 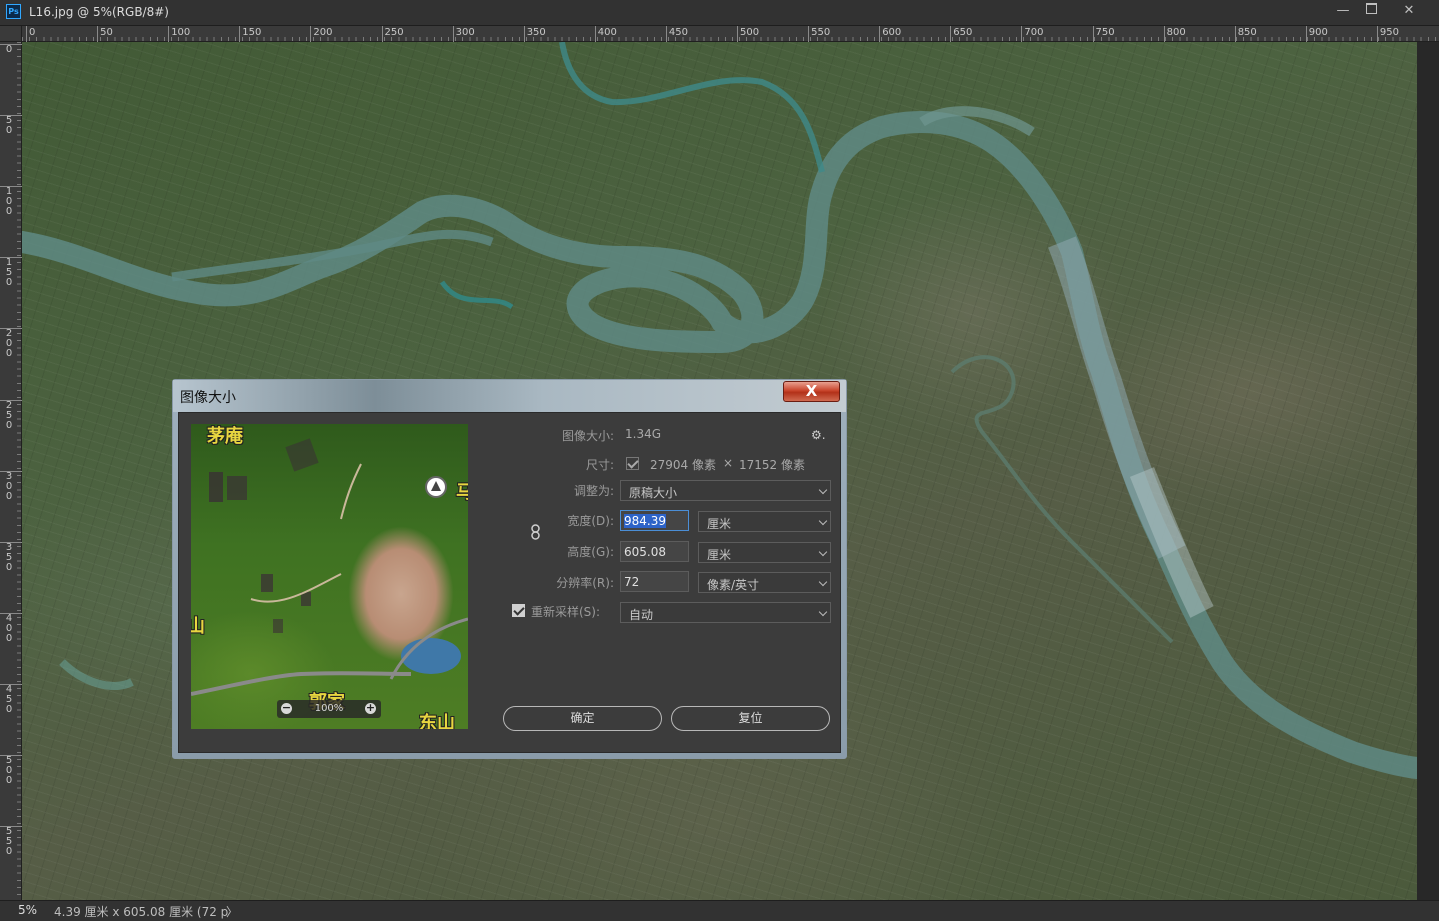 I want to click on ruler-tick-label: 650, so click(x=961, y=34).